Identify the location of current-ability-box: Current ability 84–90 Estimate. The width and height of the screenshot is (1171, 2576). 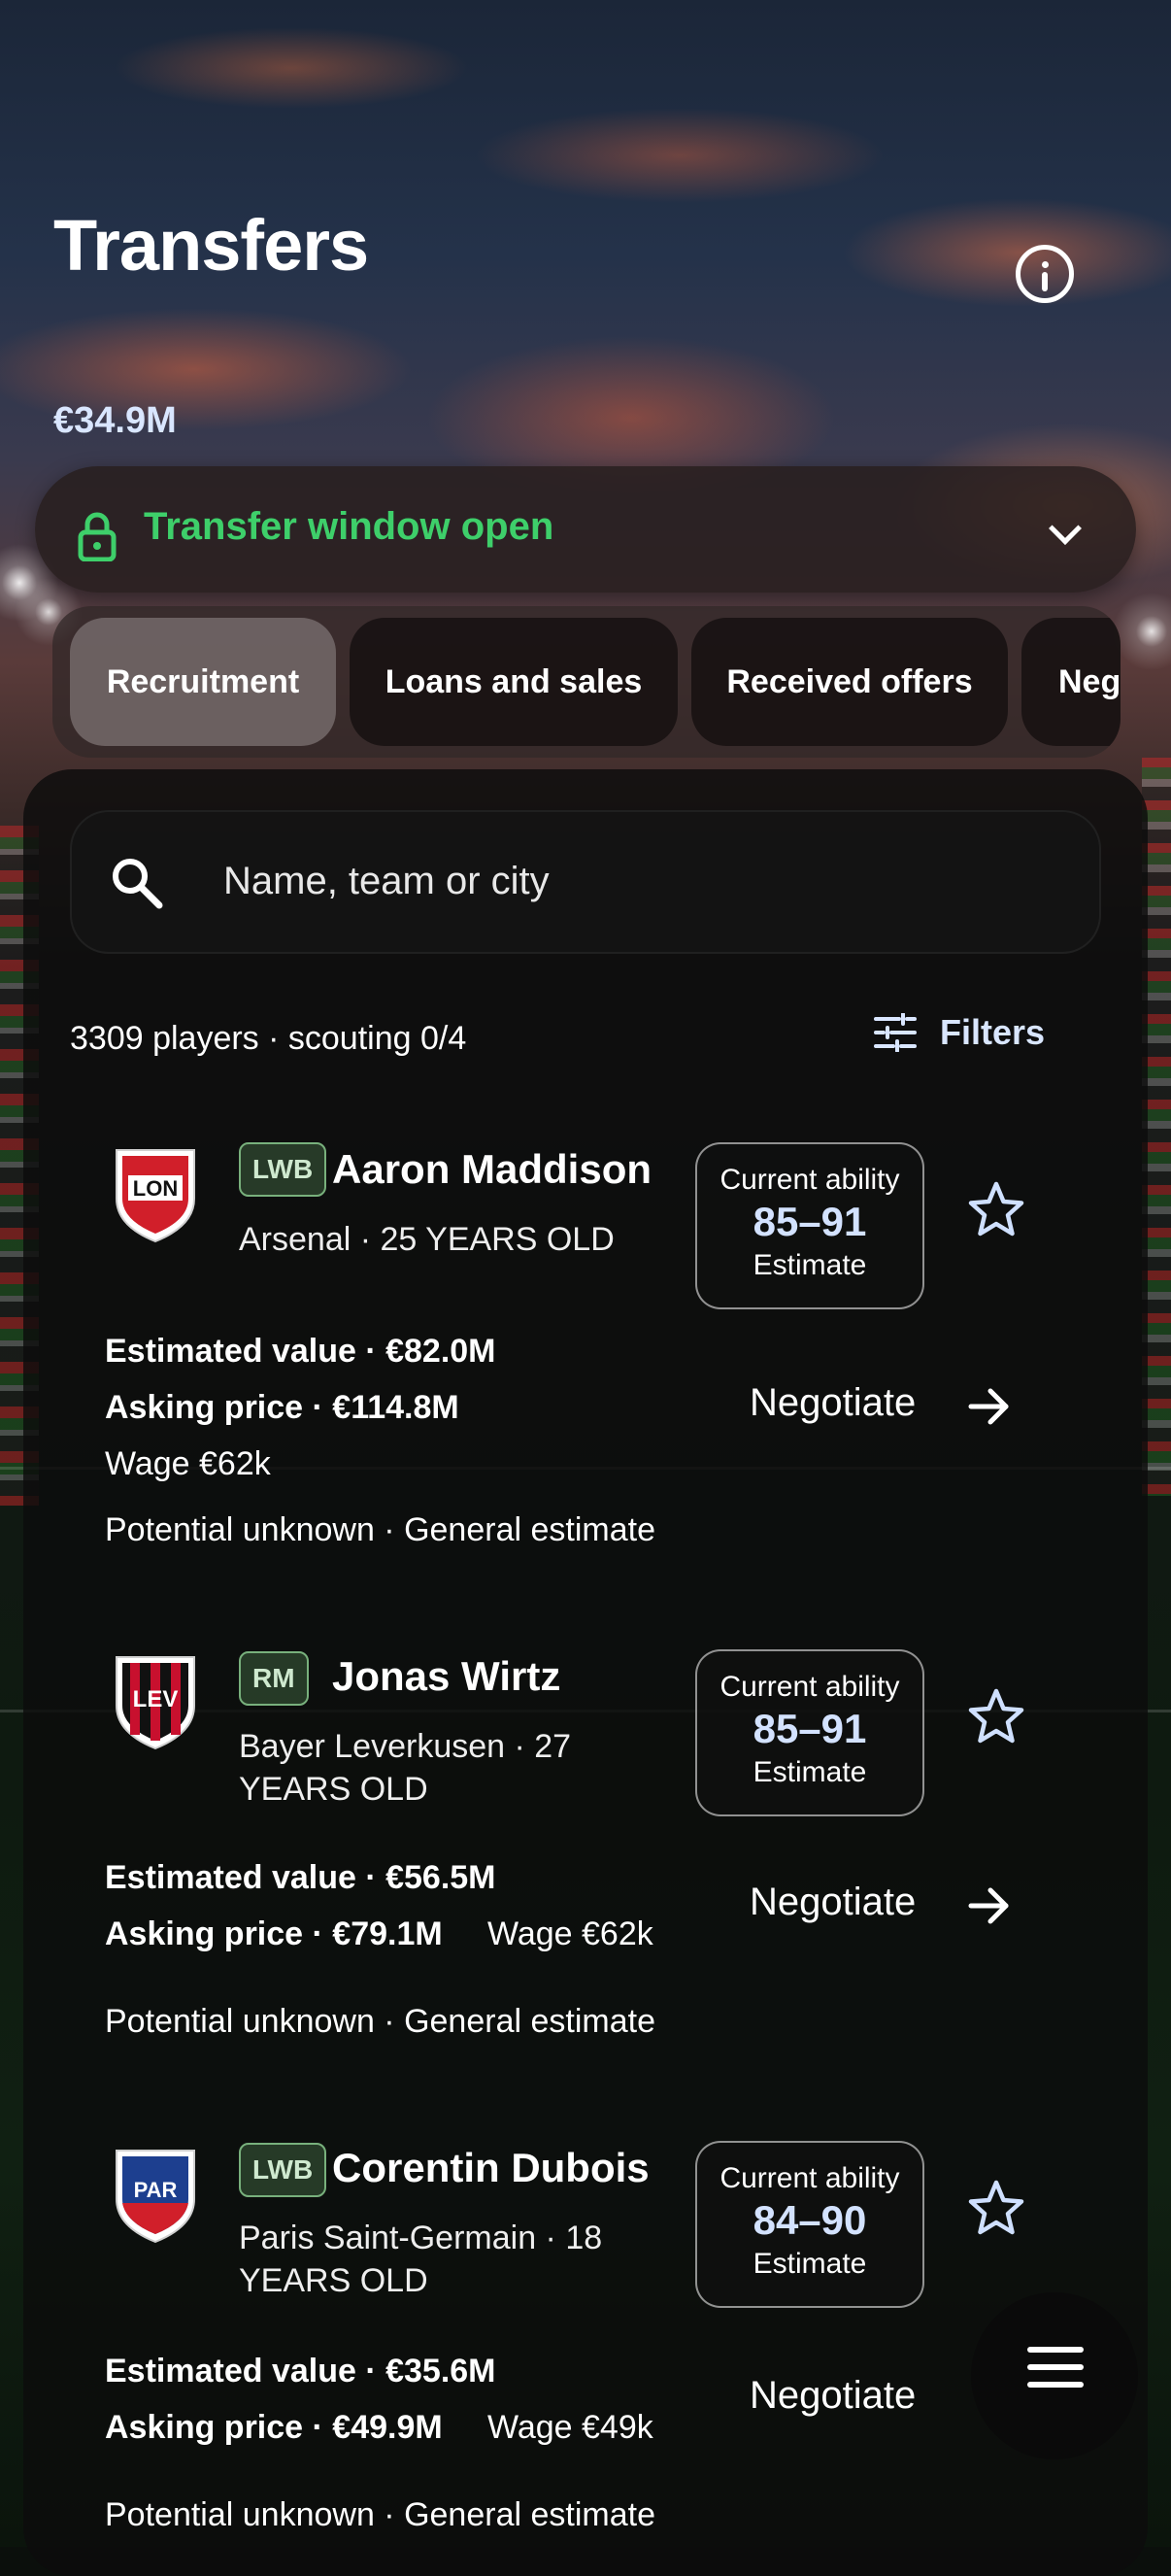
(809, 2224).